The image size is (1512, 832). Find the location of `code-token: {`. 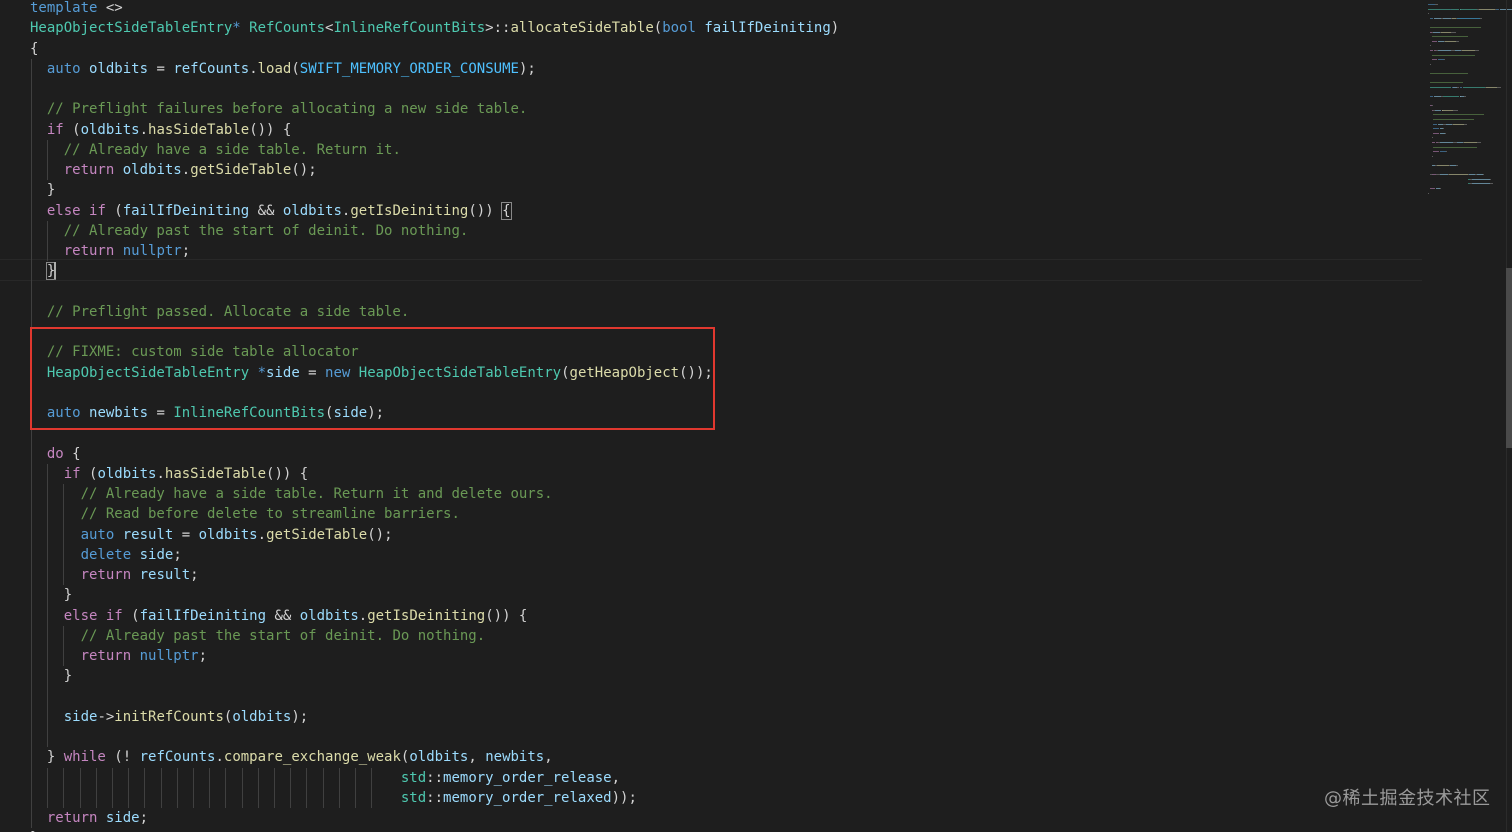

code-token: { is located at coordinates (506, 210).